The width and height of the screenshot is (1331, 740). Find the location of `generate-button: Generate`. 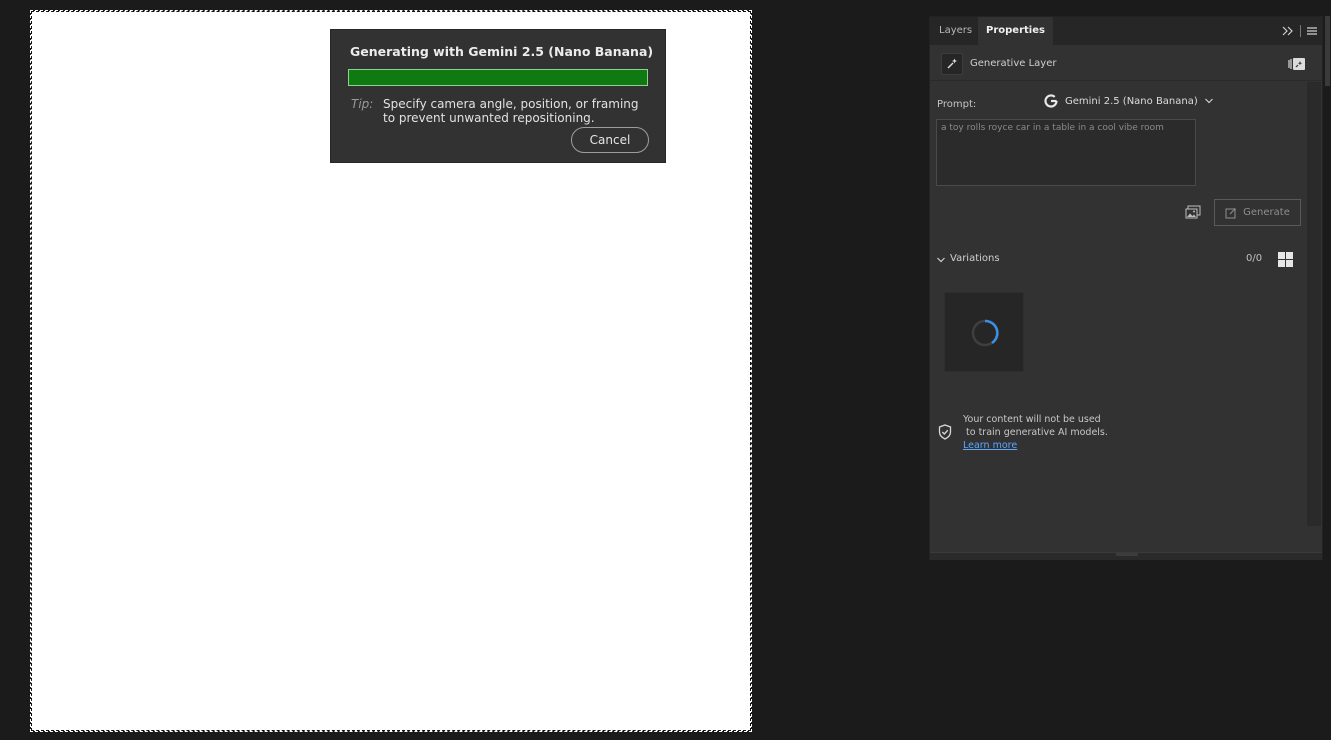

generate-button: Generate is located at coordinates (1257, 212).